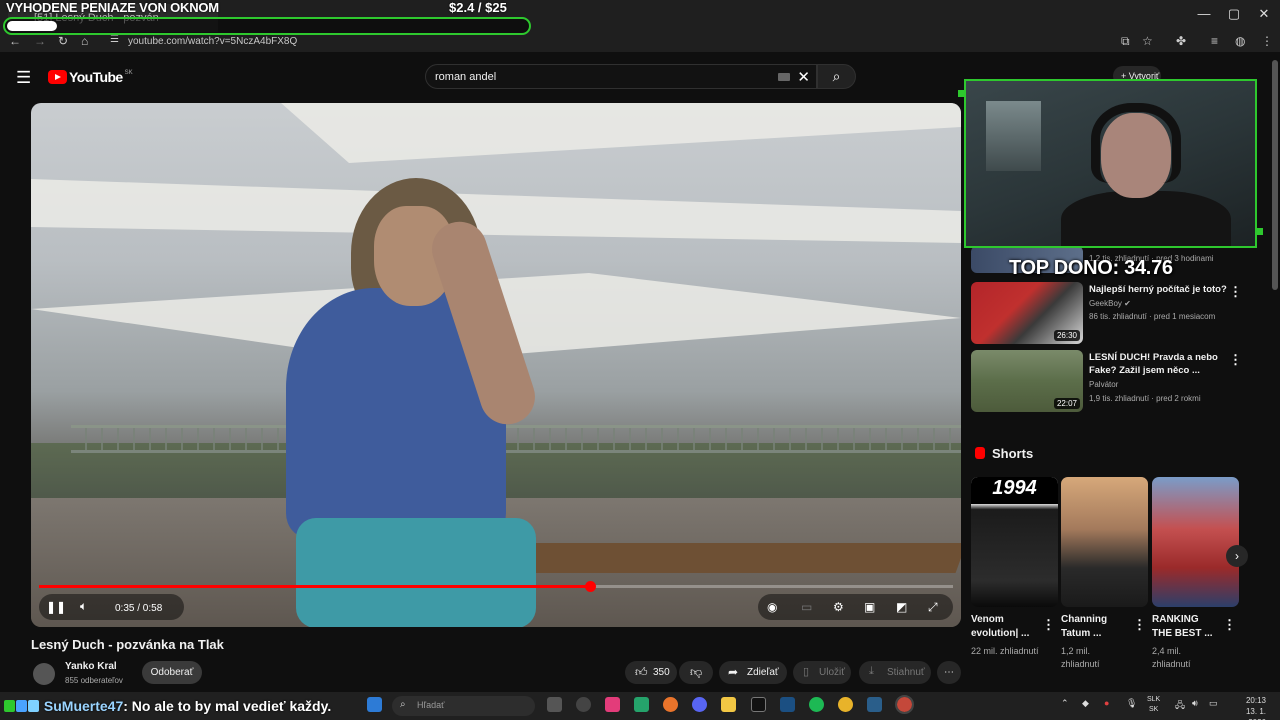  What do you see at coordinates (961, 93) in the screenshot?
I see `webcam-corner` at bounding box center [961, 93].